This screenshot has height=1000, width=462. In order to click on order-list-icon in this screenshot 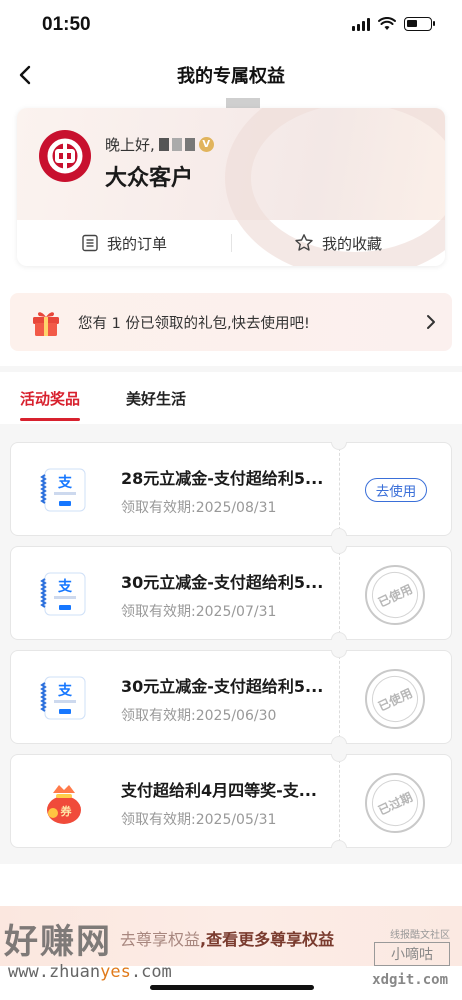, I will do `click(90, 243)`.